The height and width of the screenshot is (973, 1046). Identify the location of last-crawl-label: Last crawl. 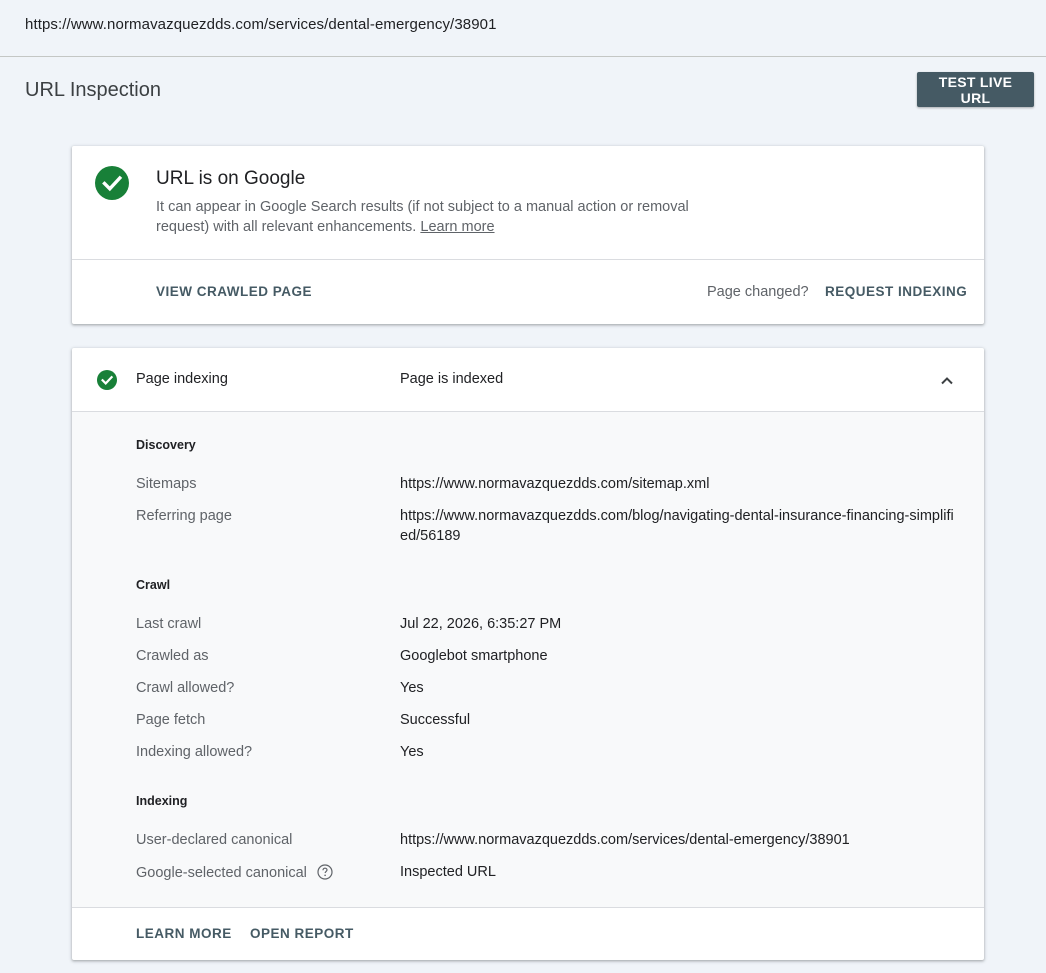
(169, 624).